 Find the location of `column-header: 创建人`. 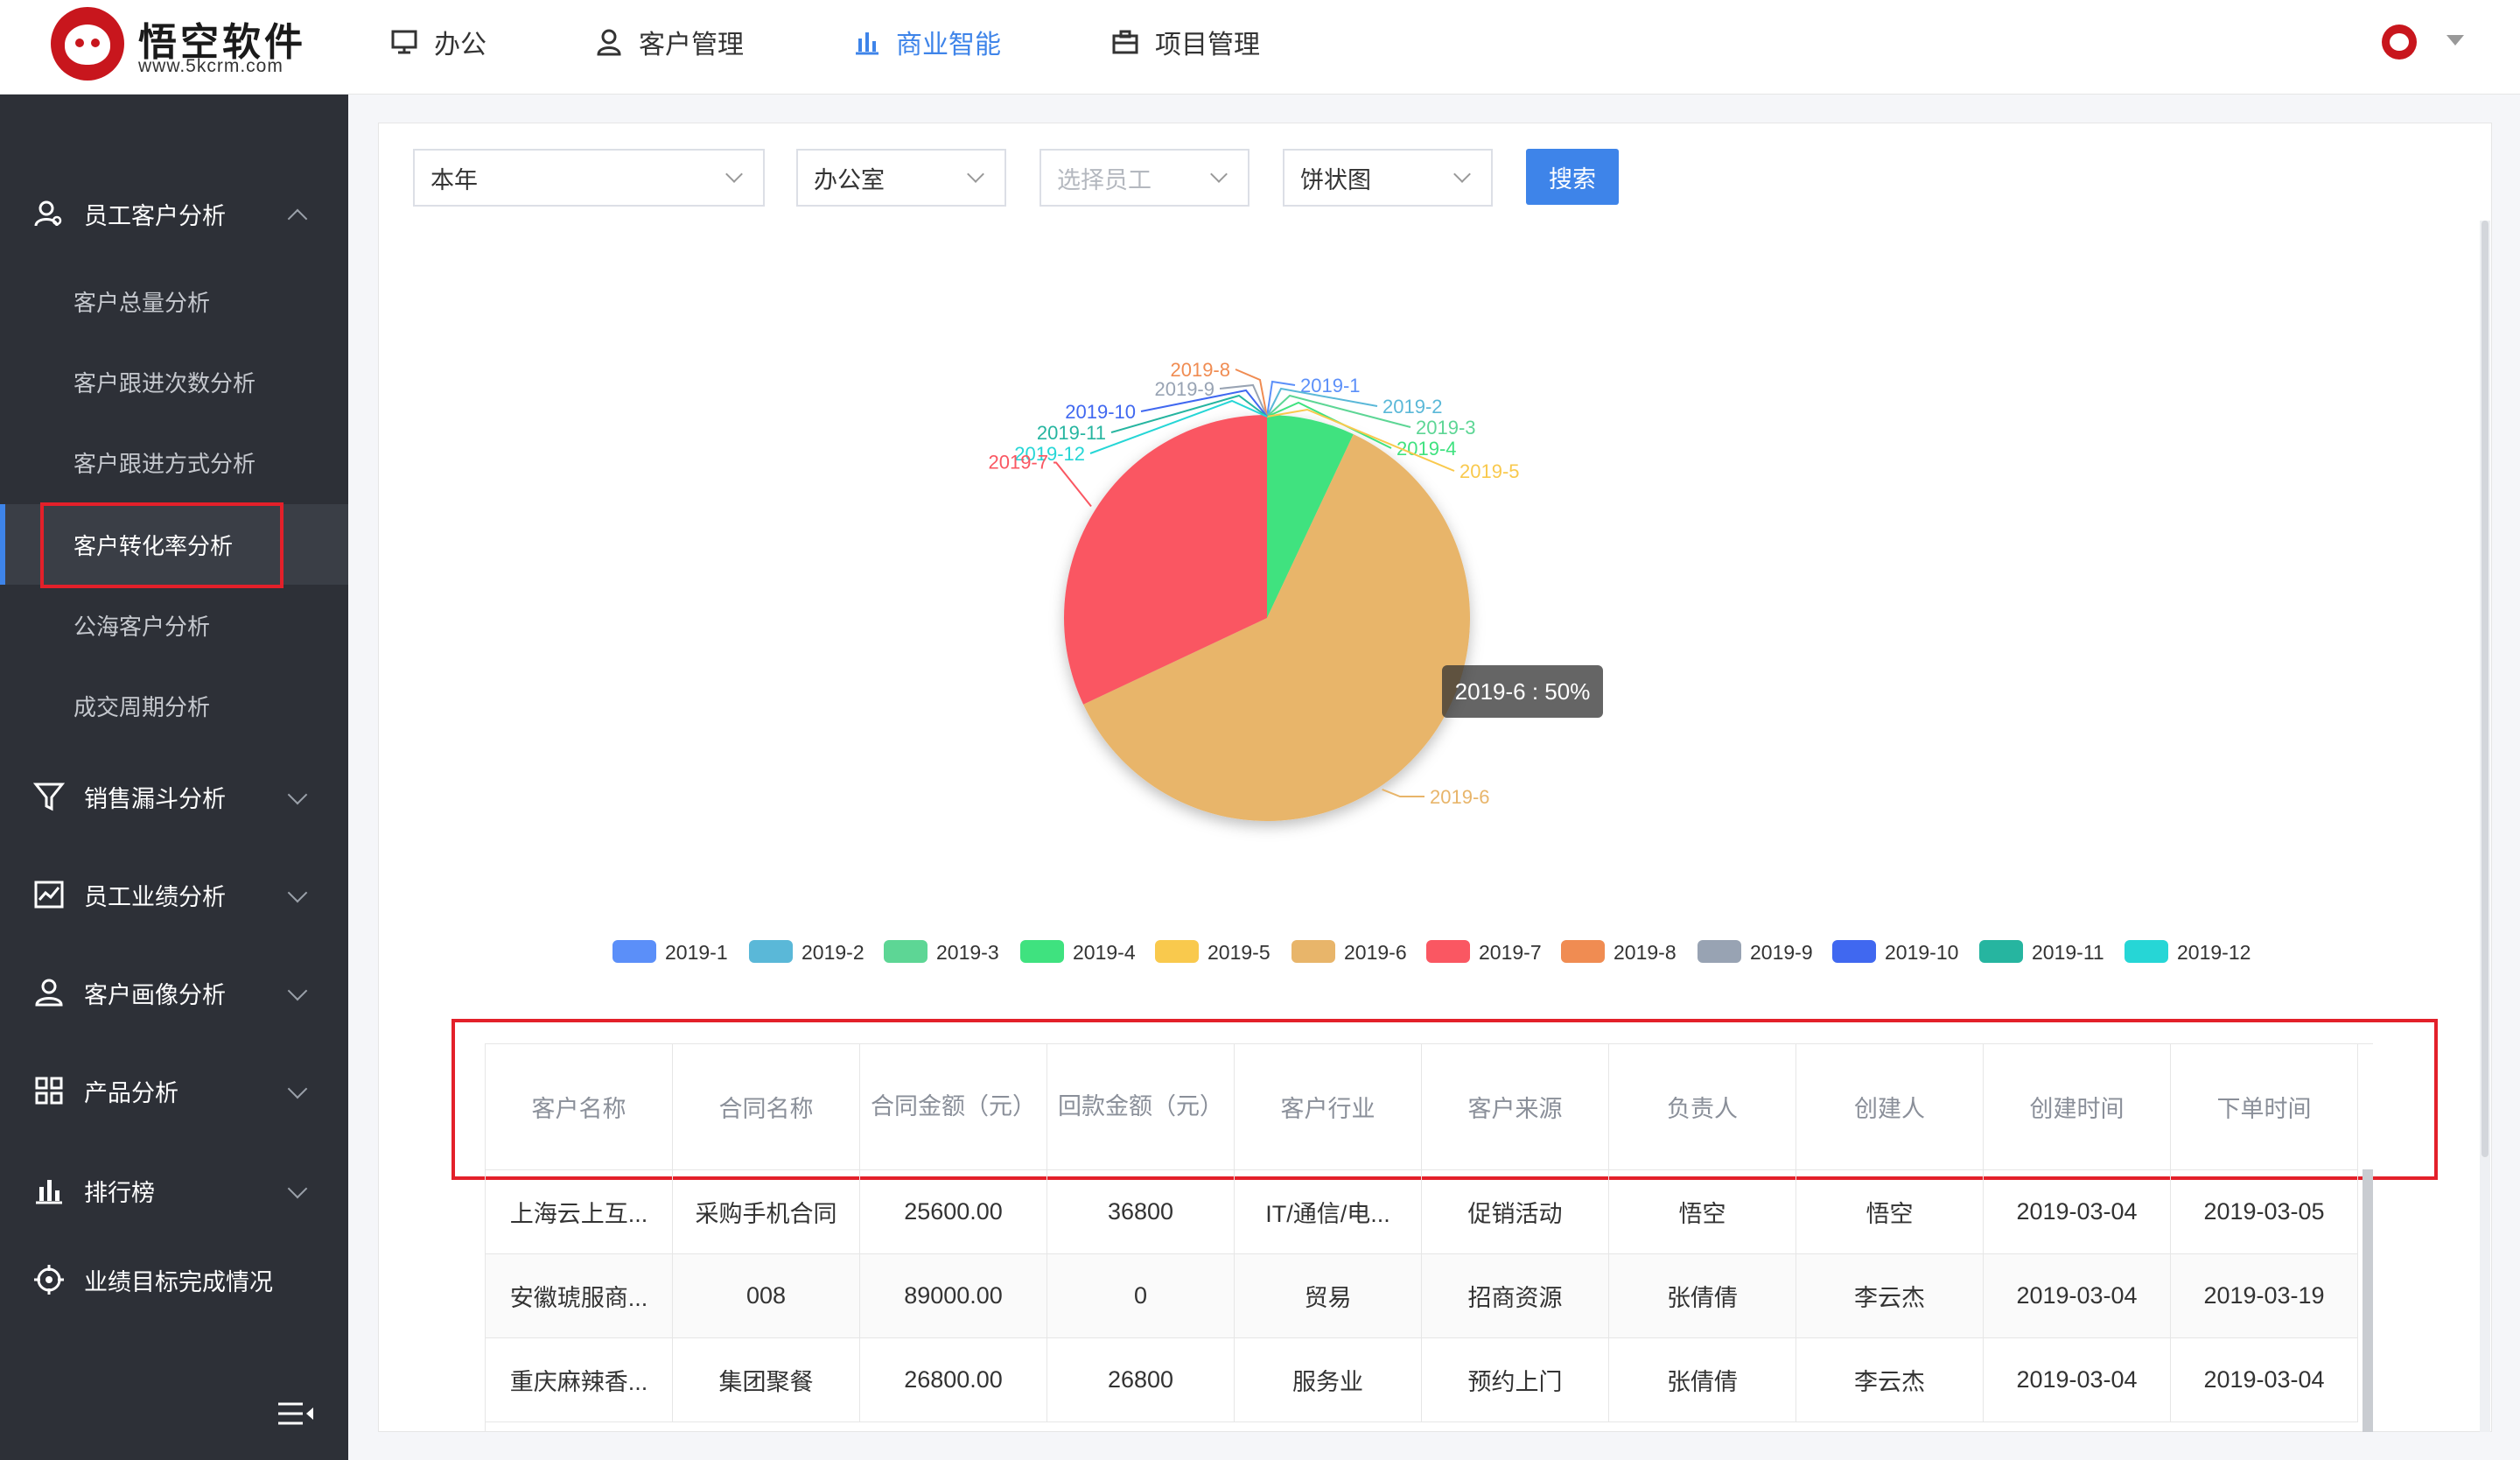

column-header: 创建人 is located at coordinates (1890, 1107).